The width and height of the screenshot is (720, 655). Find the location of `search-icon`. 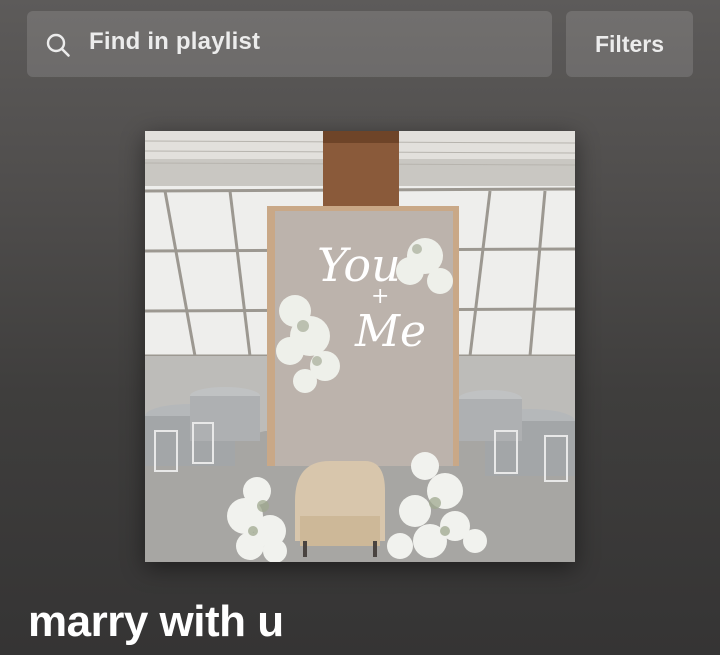

search-icon is located at coordinates (58, 45).